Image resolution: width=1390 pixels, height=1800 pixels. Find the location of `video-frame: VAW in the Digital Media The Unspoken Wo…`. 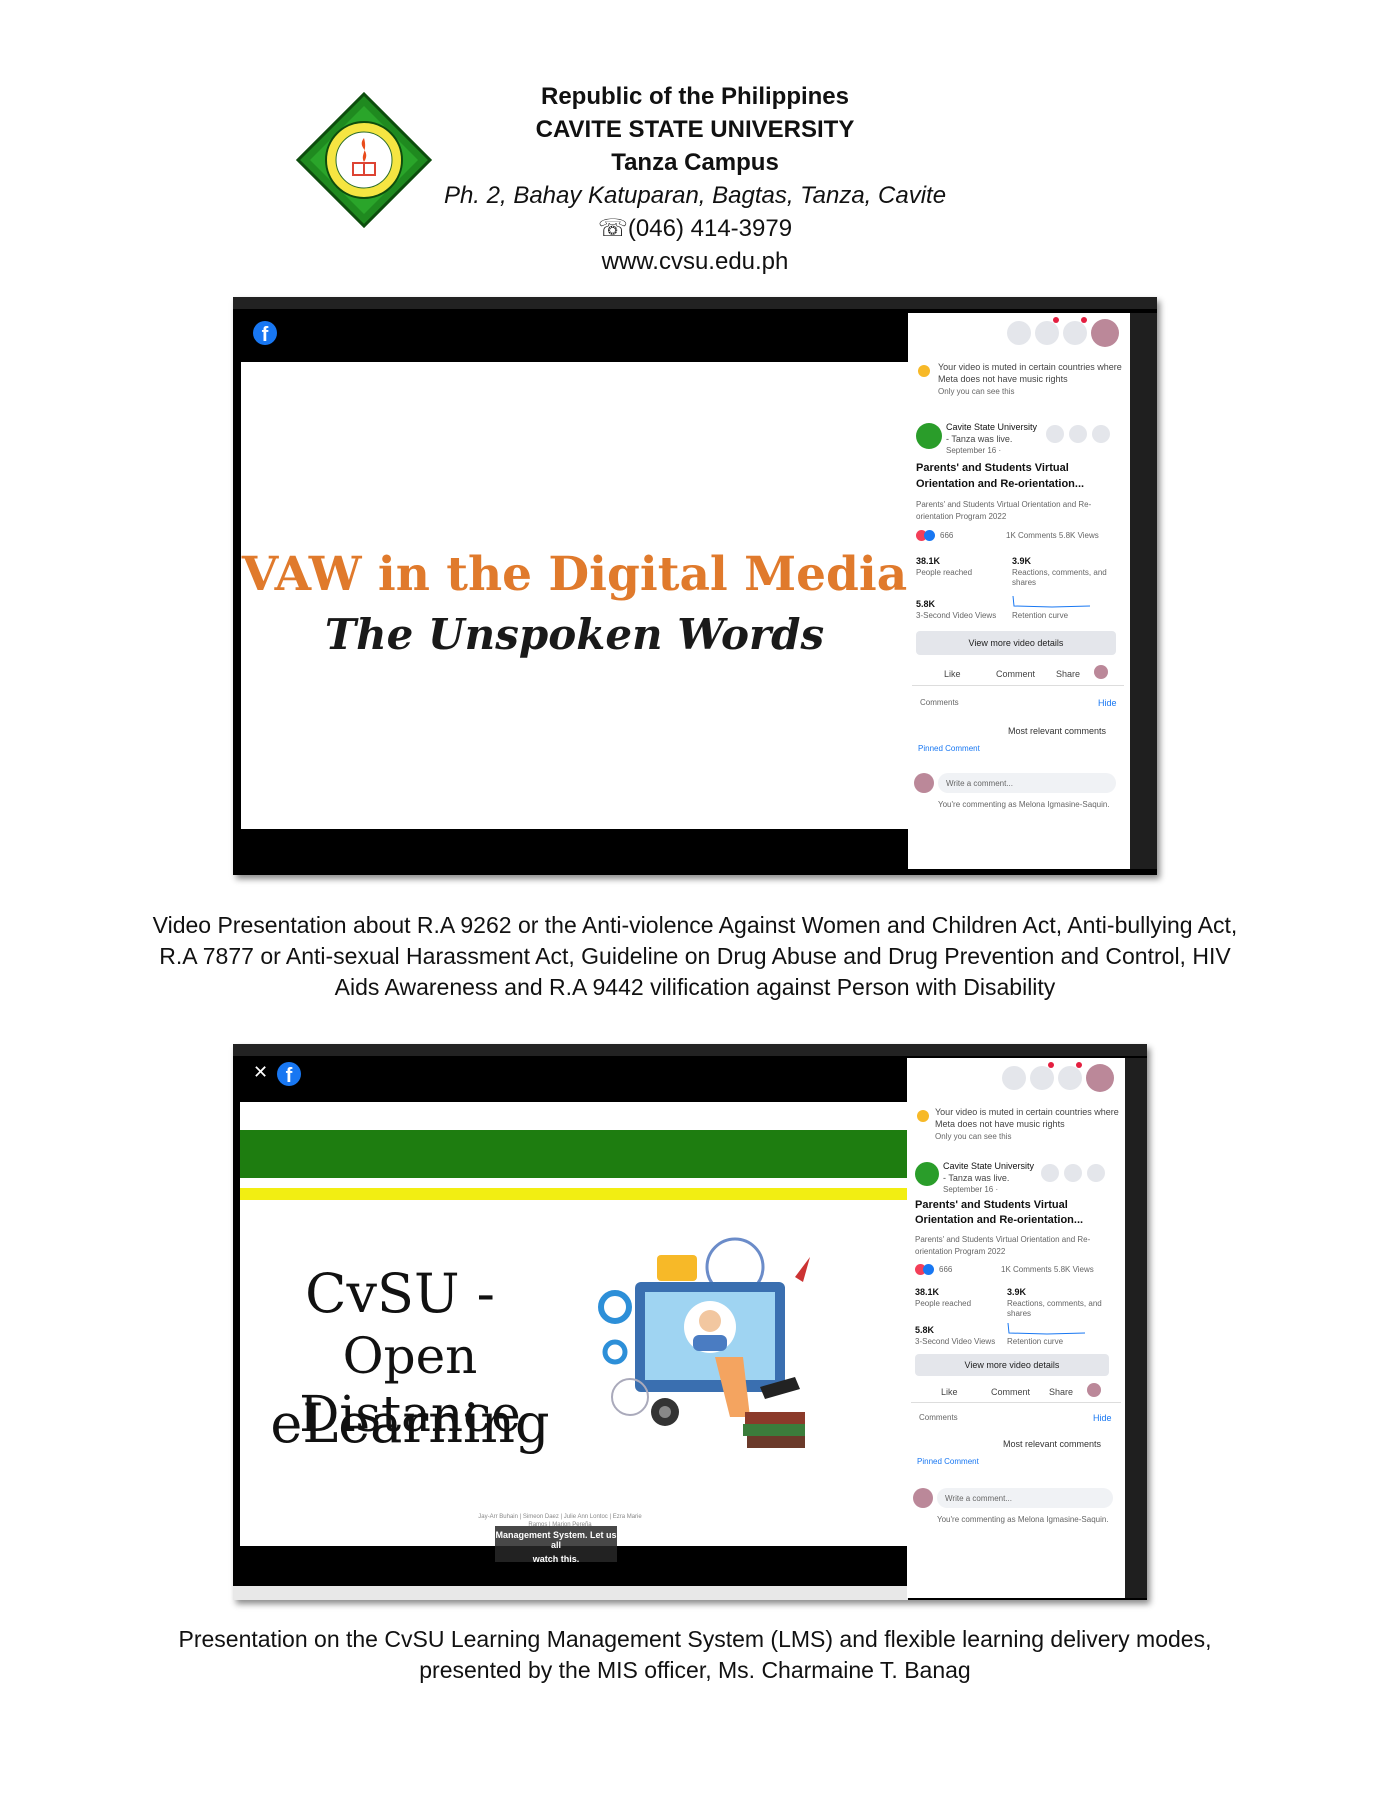

video-frame: VAW in the Digital Media The Unspoken Wo… is located at coordinates (574, 595).